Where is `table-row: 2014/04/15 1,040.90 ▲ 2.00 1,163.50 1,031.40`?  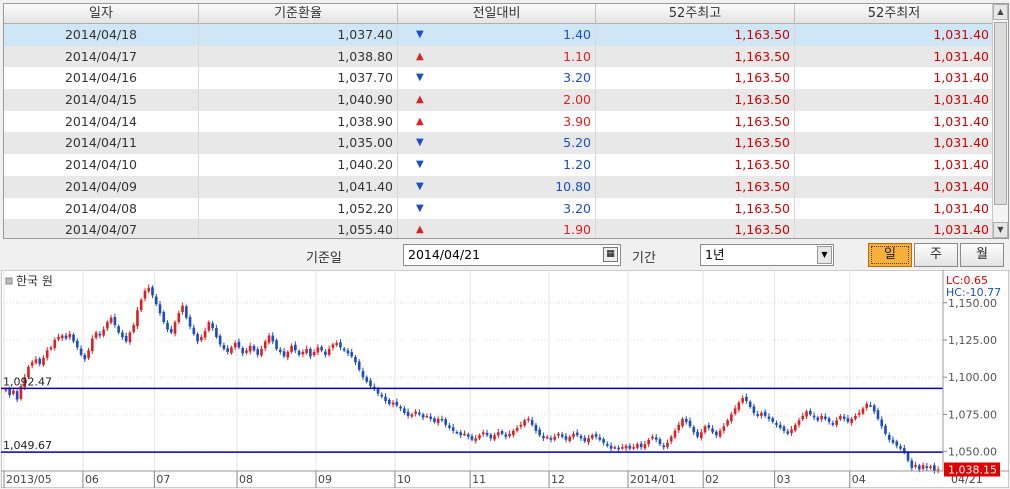
table-row: 2014/04/15 1,040.90 ▲ 2.00 1,163.50 1,031.40 is located at coordinates (499, 100).